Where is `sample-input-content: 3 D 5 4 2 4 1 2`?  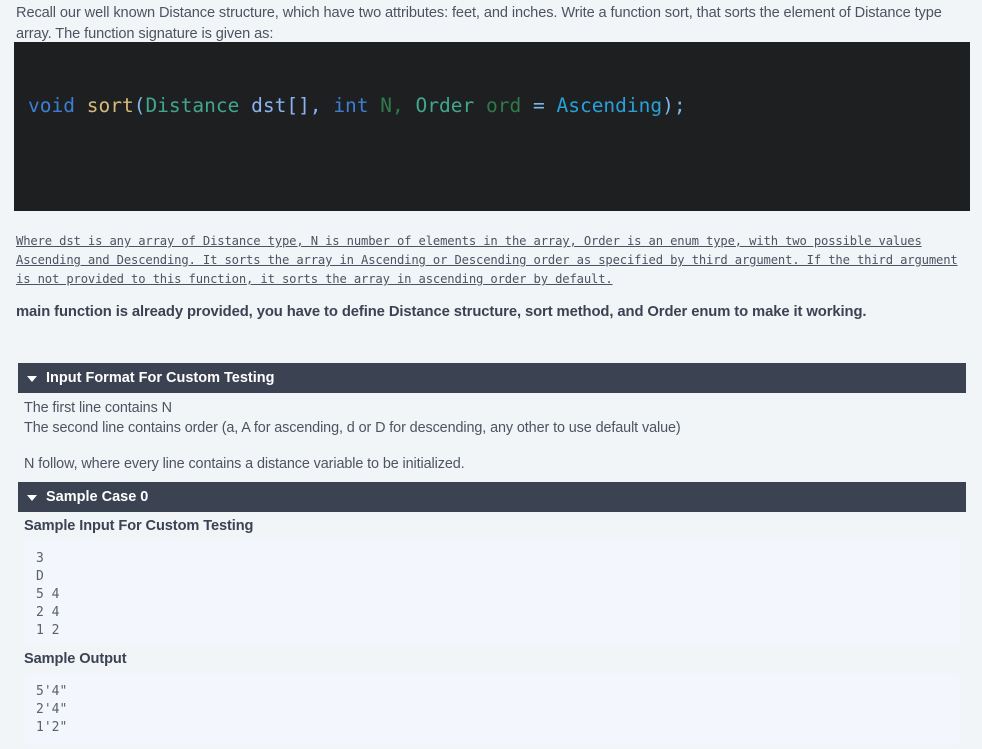 sample-input-content: 3 D 5 4 2 4 1 2 is located at coordinates (492, 592).